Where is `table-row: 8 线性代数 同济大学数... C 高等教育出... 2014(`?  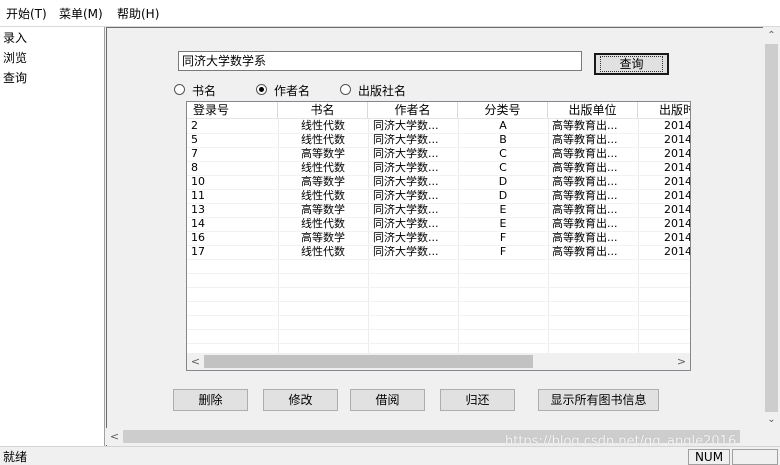
table-row: 8 线性代数 同济大学数... C 高等教育出... 2014( is located at coordinates (438, 168).